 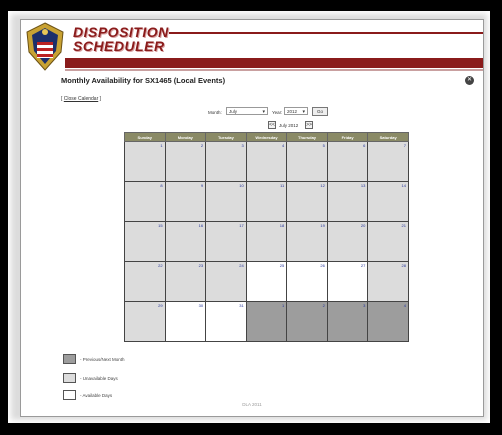 I want to click on bracket-open: [, so click(x=62, y=99).